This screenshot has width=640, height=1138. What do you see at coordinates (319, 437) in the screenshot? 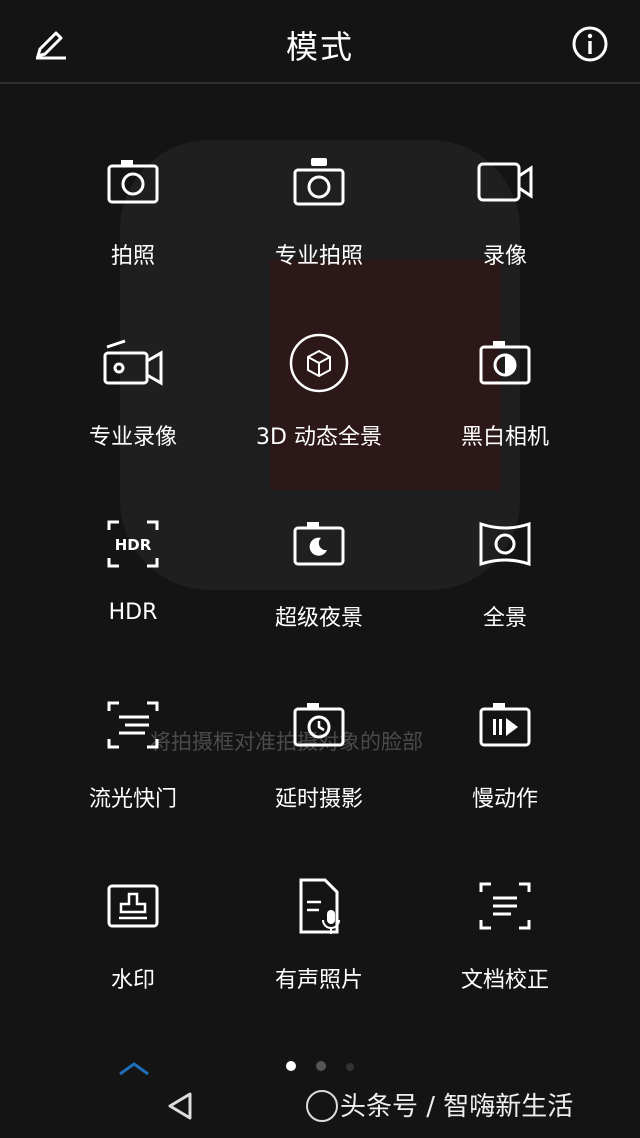
I see `mode-label: 3D 动态全景` at bounding box center [319, 437].